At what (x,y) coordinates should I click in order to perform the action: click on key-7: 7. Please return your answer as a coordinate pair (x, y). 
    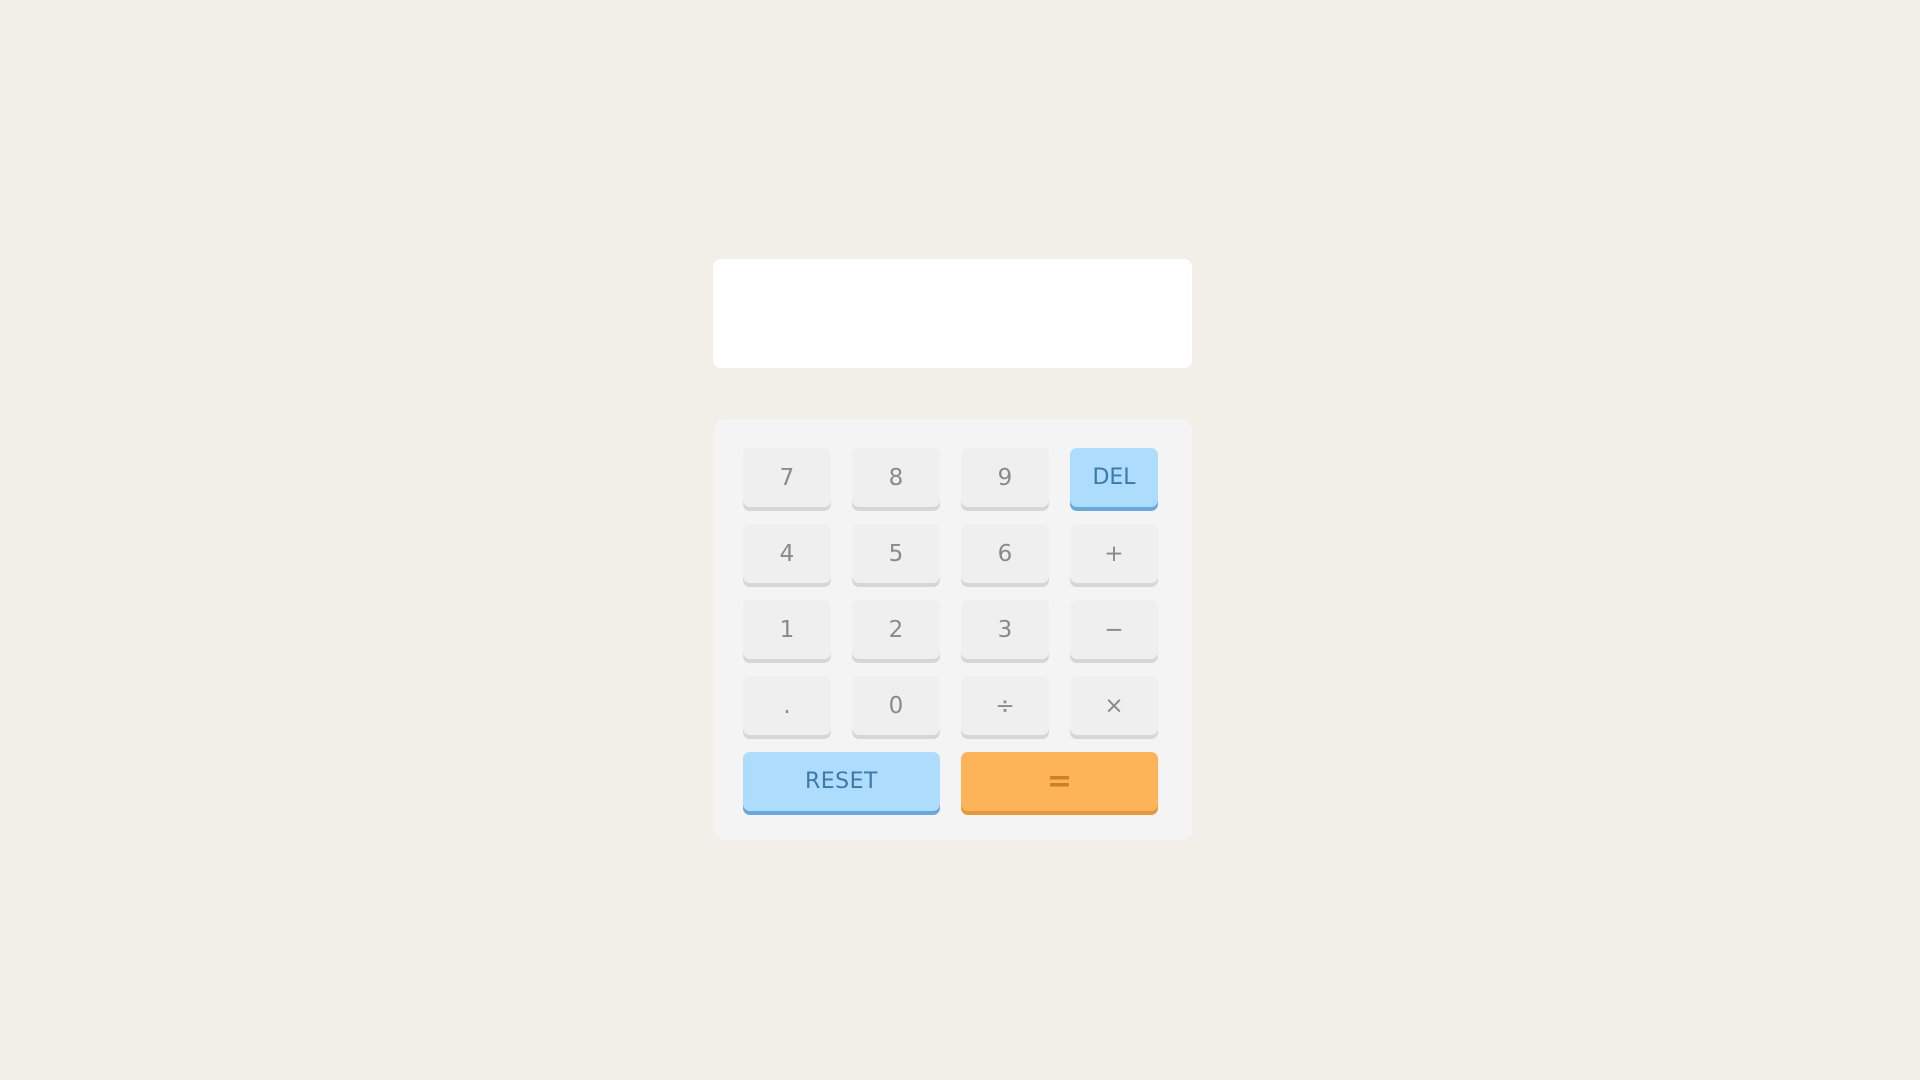
    Looking at the image, I should click on (787, 477).